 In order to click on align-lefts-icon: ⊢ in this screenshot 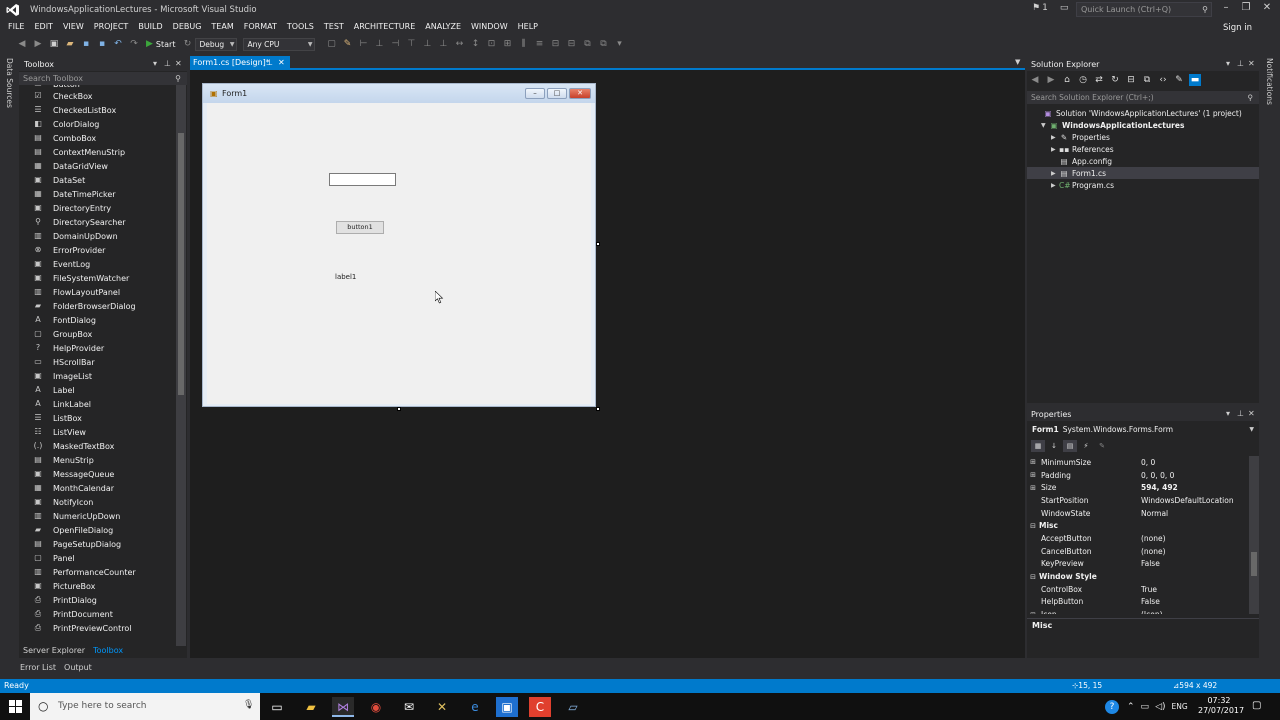, I will do `click(363, 44)`.